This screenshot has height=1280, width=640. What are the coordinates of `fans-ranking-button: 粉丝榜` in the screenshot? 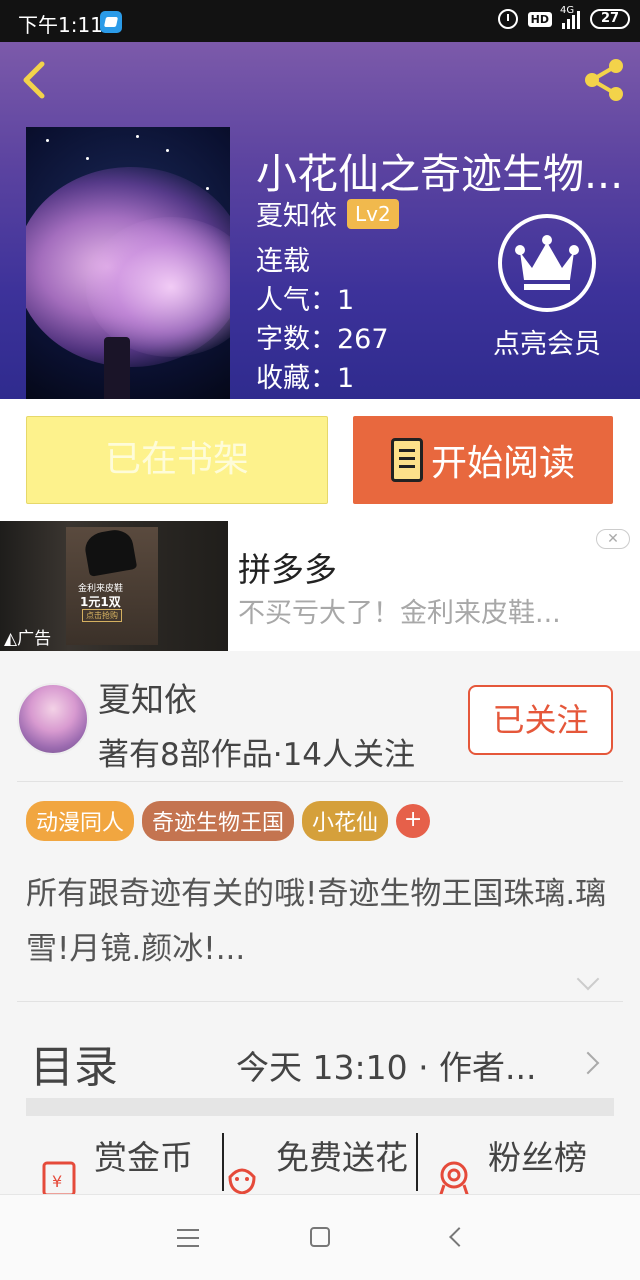 It's located at (510, 1165).